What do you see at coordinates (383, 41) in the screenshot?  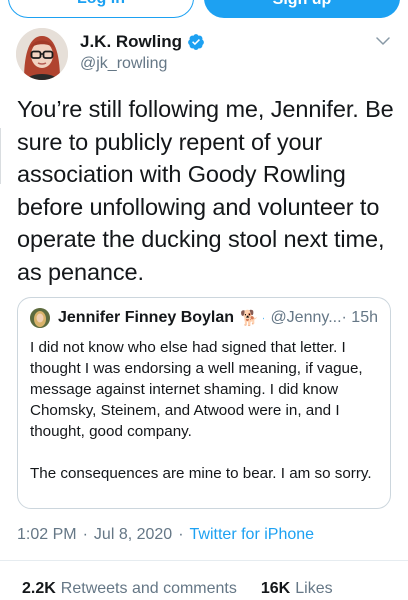 I see `chevron-down-icon` at bounding box center [383, 41].